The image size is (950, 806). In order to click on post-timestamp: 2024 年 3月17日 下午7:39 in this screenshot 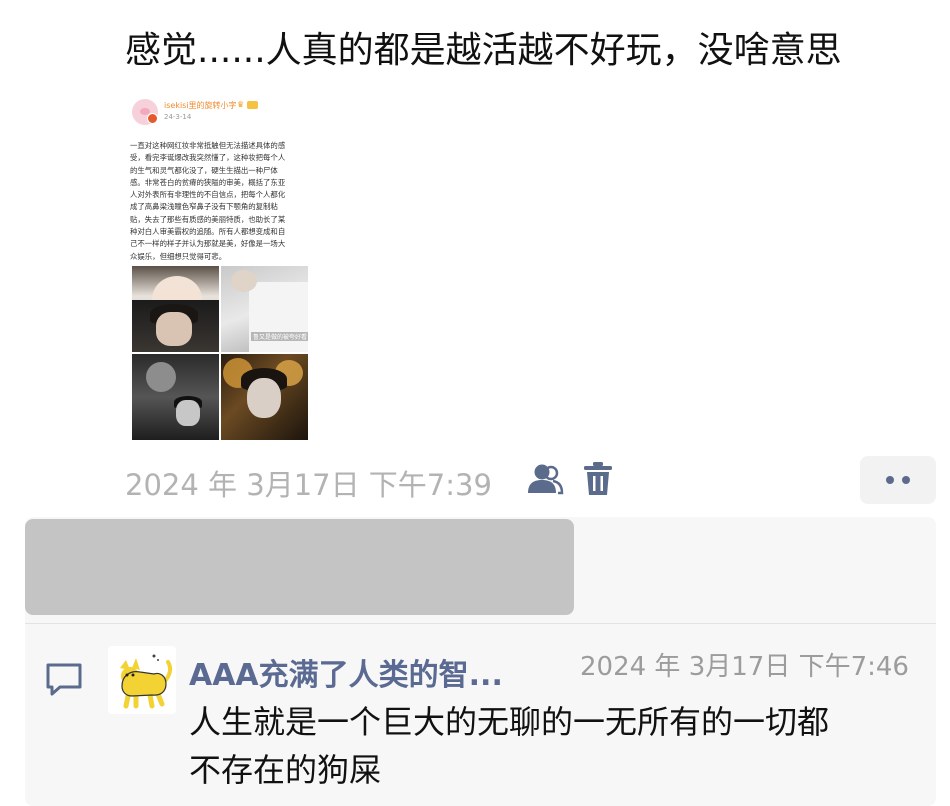, I will do `click(308, 485)`.